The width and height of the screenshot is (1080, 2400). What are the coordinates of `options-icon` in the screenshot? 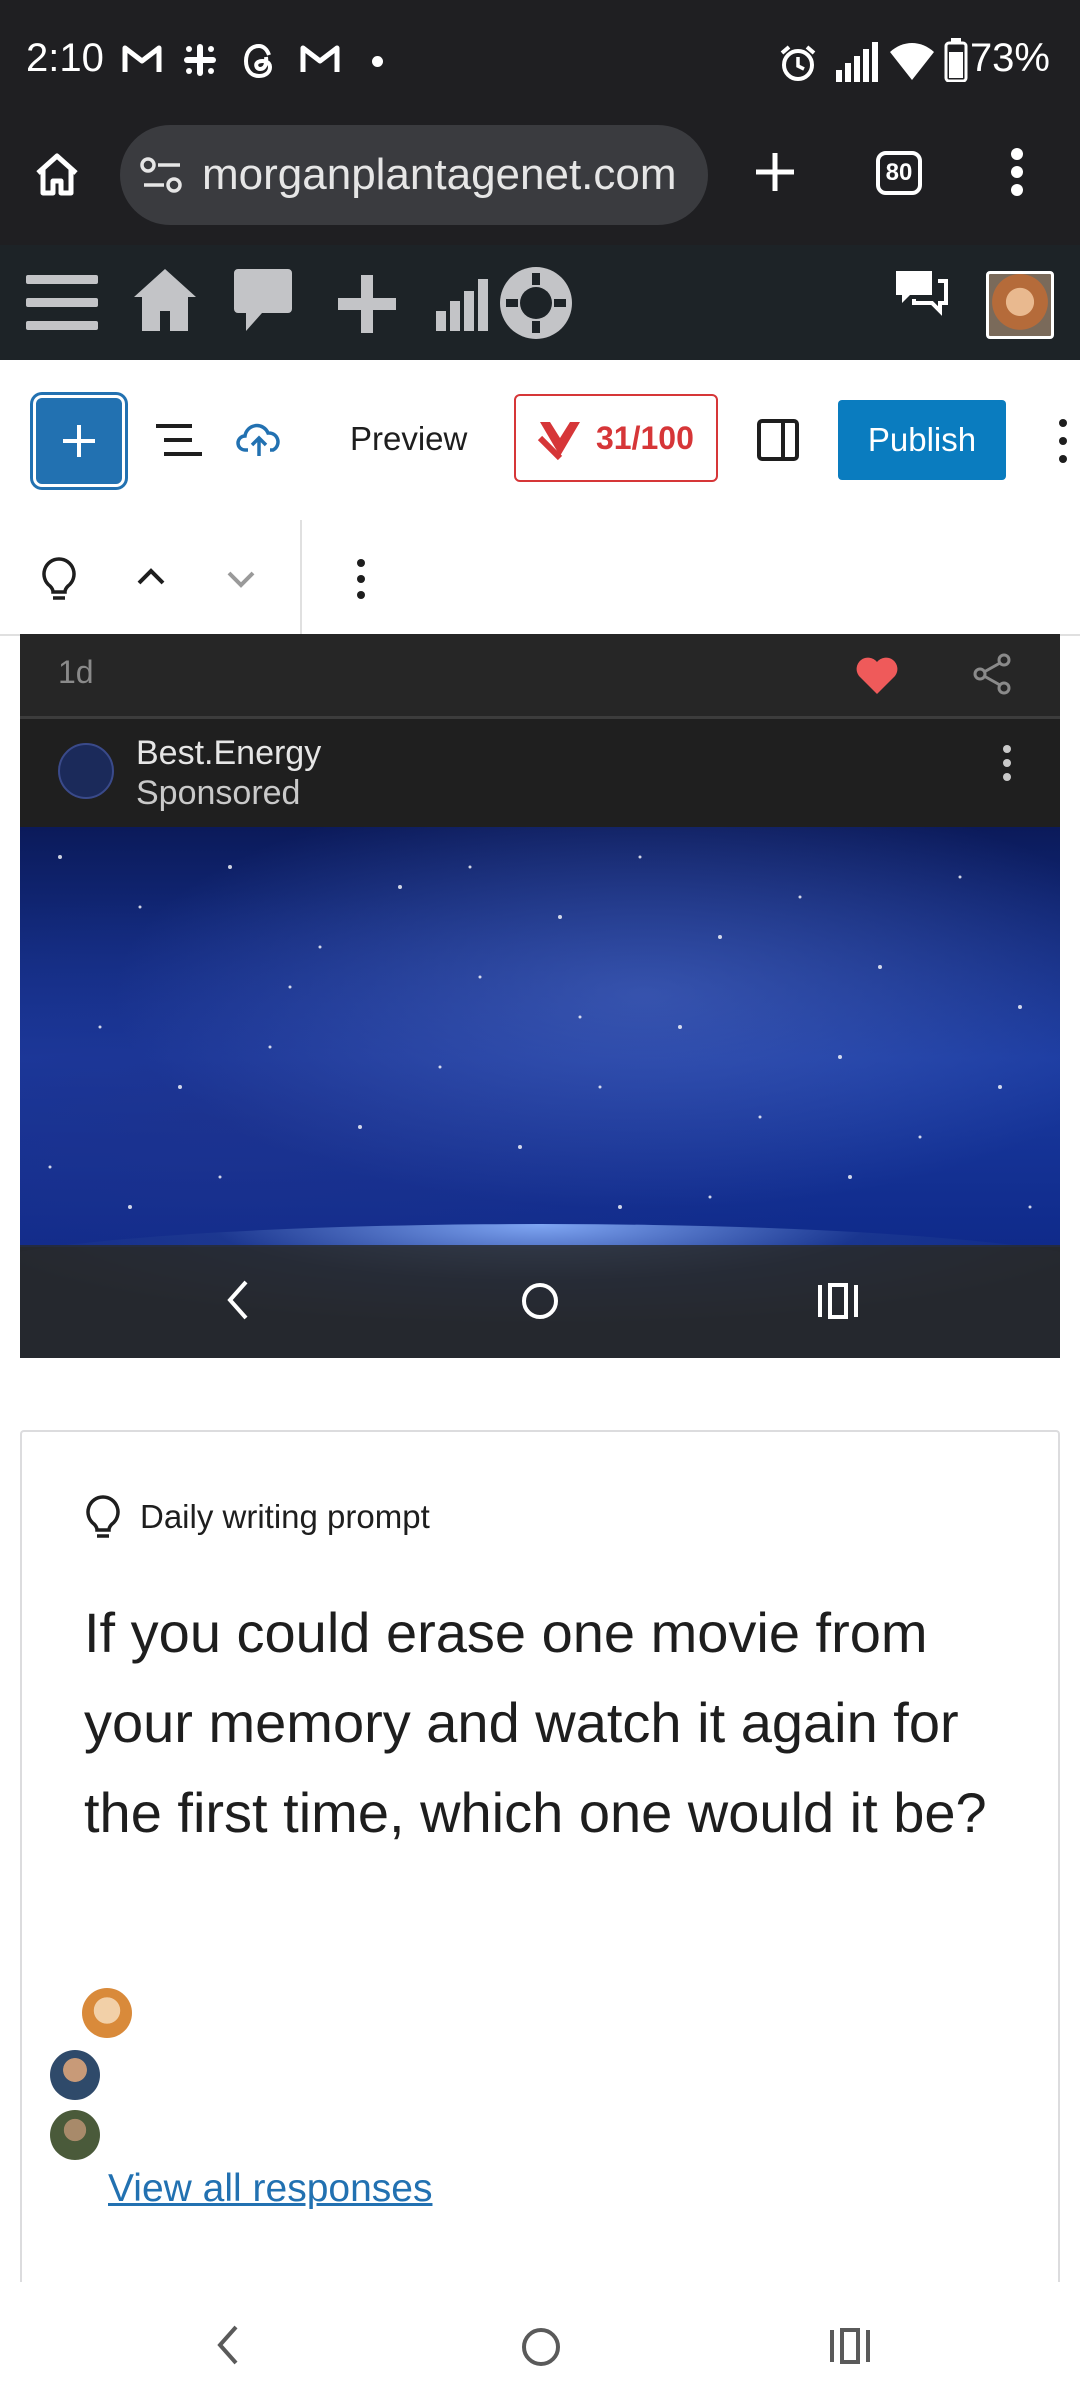 It's located at (1063, 441).